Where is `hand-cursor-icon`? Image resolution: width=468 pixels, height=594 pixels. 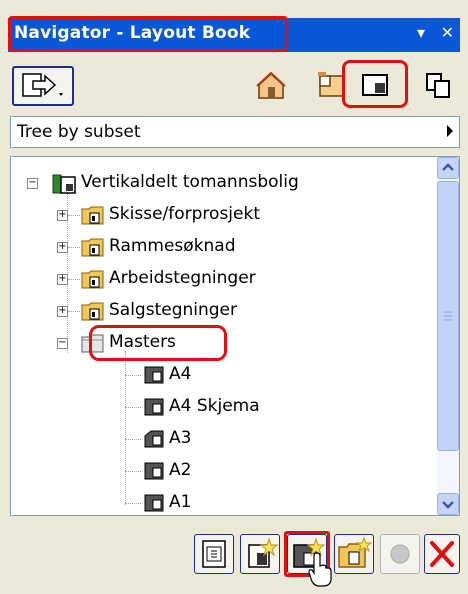
hand-cursor-icon is located at coordinates (320, 569).